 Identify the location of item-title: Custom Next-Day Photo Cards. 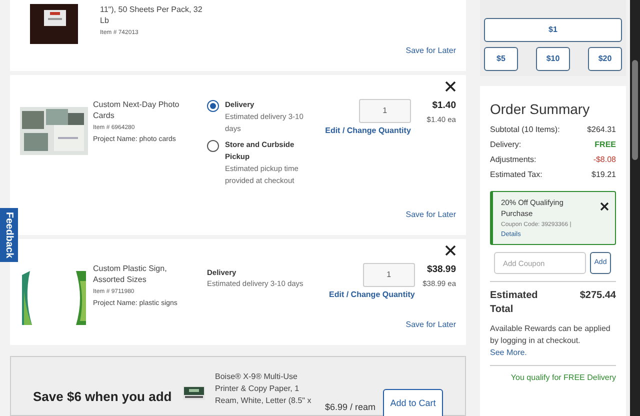
(145, 109).